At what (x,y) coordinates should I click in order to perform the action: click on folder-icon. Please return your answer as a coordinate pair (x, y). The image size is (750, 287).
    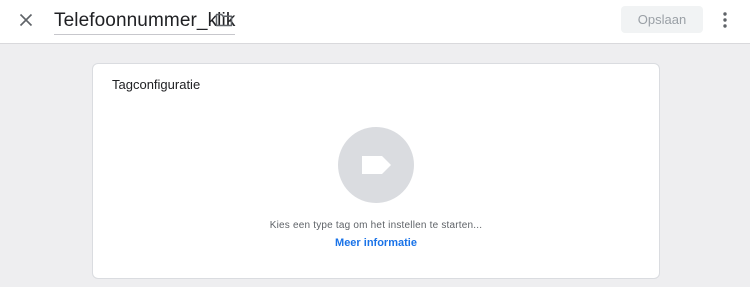
    Looking at the image, I should click on (224, 20).